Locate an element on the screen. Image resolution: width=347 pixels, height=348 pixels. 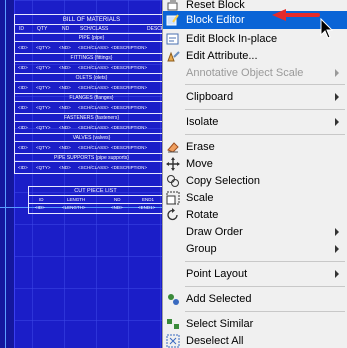
cut-cell-id: <ID> is located at coordinates (40, 207).